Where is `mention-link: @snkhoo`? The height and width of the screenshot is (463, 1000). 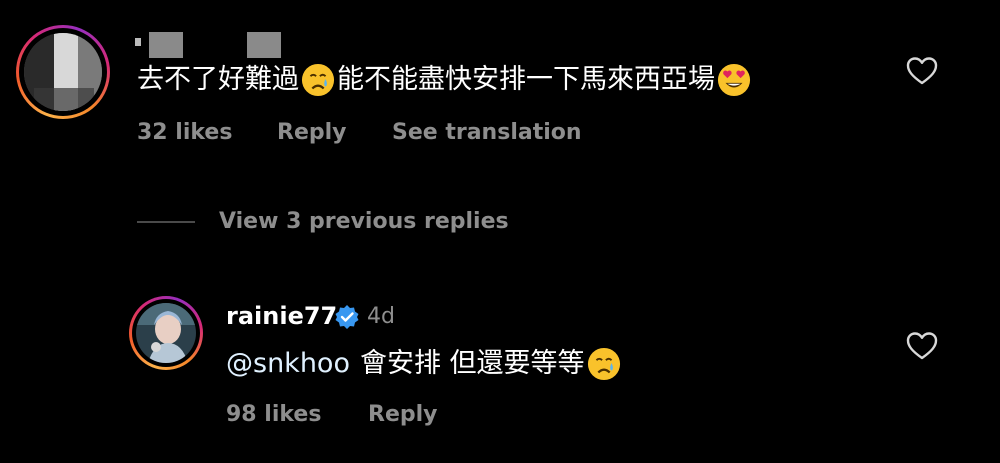
mention-link: @snkhoo is located at coordinates (288, 364).